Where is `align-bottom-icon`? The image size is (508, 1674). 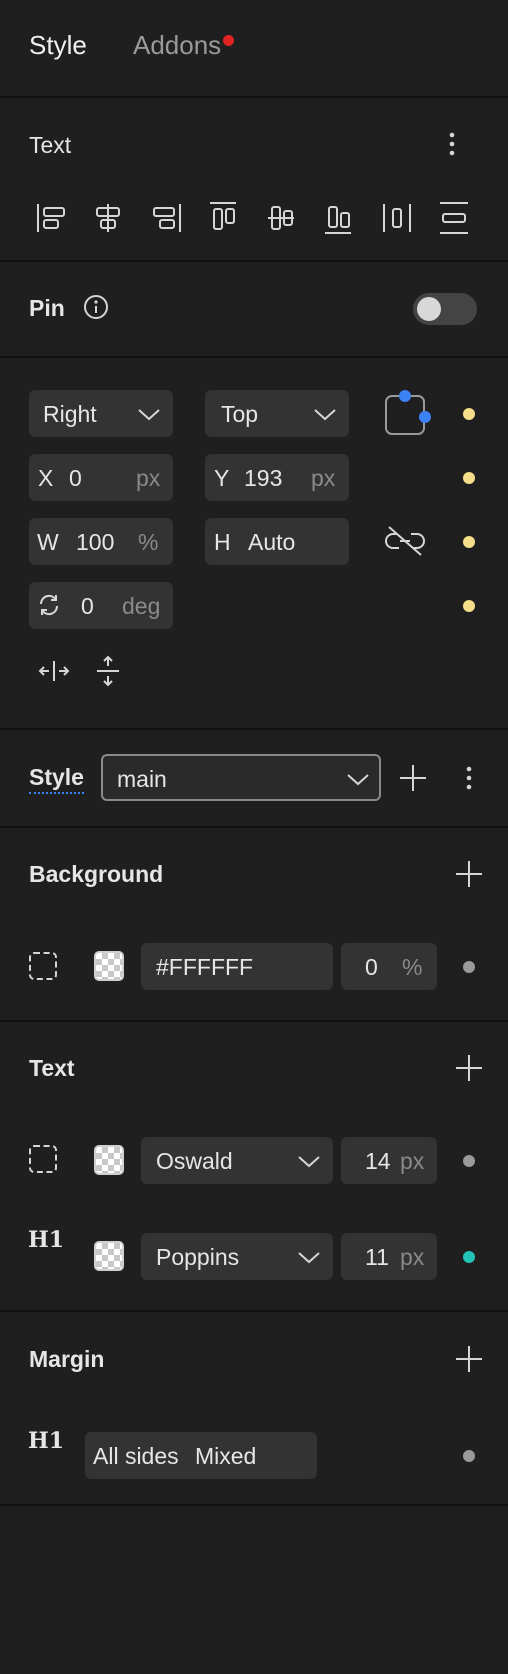 align-bottom-icon is located at coordinates (338, 220).